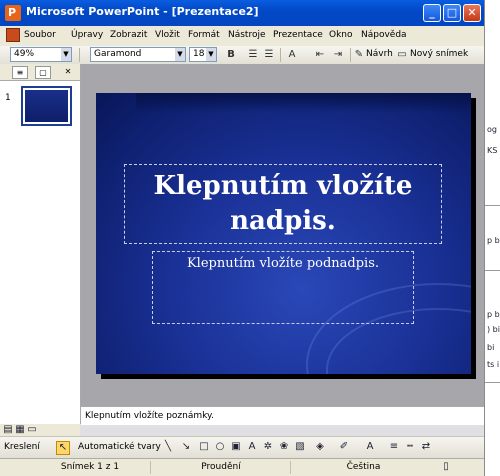 This screenshot has width=500, height=476. I want to click on status-language: Čeština, so click(363, 467).